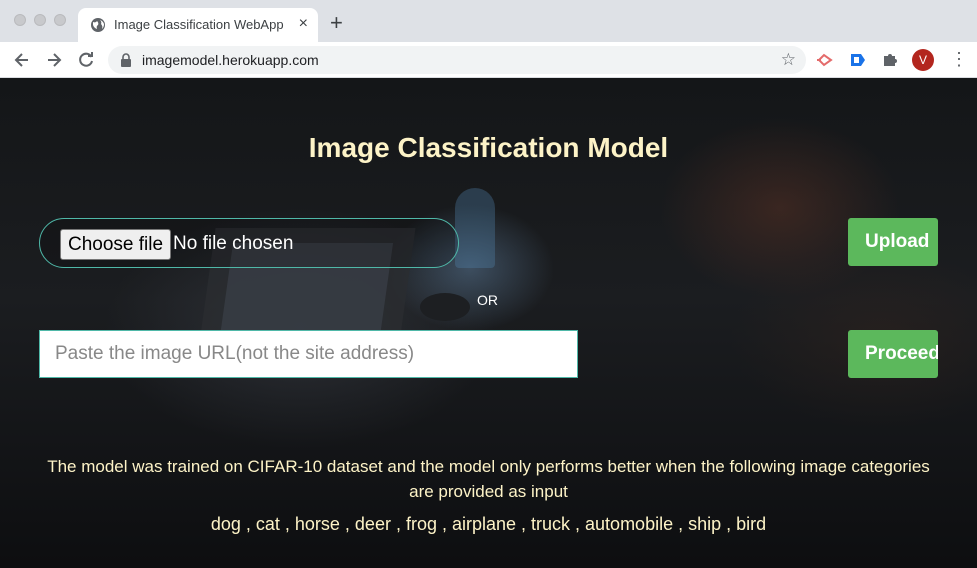 This screenshot has width=977, height=568. I want to click on upload-button: Upload, so click(893, 242).